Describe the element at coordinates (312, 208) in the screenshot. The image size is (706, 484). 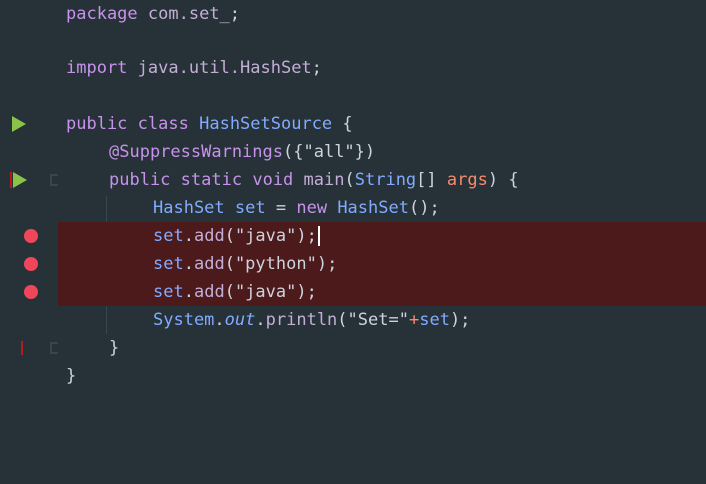
I see `keyword: new` at that location.